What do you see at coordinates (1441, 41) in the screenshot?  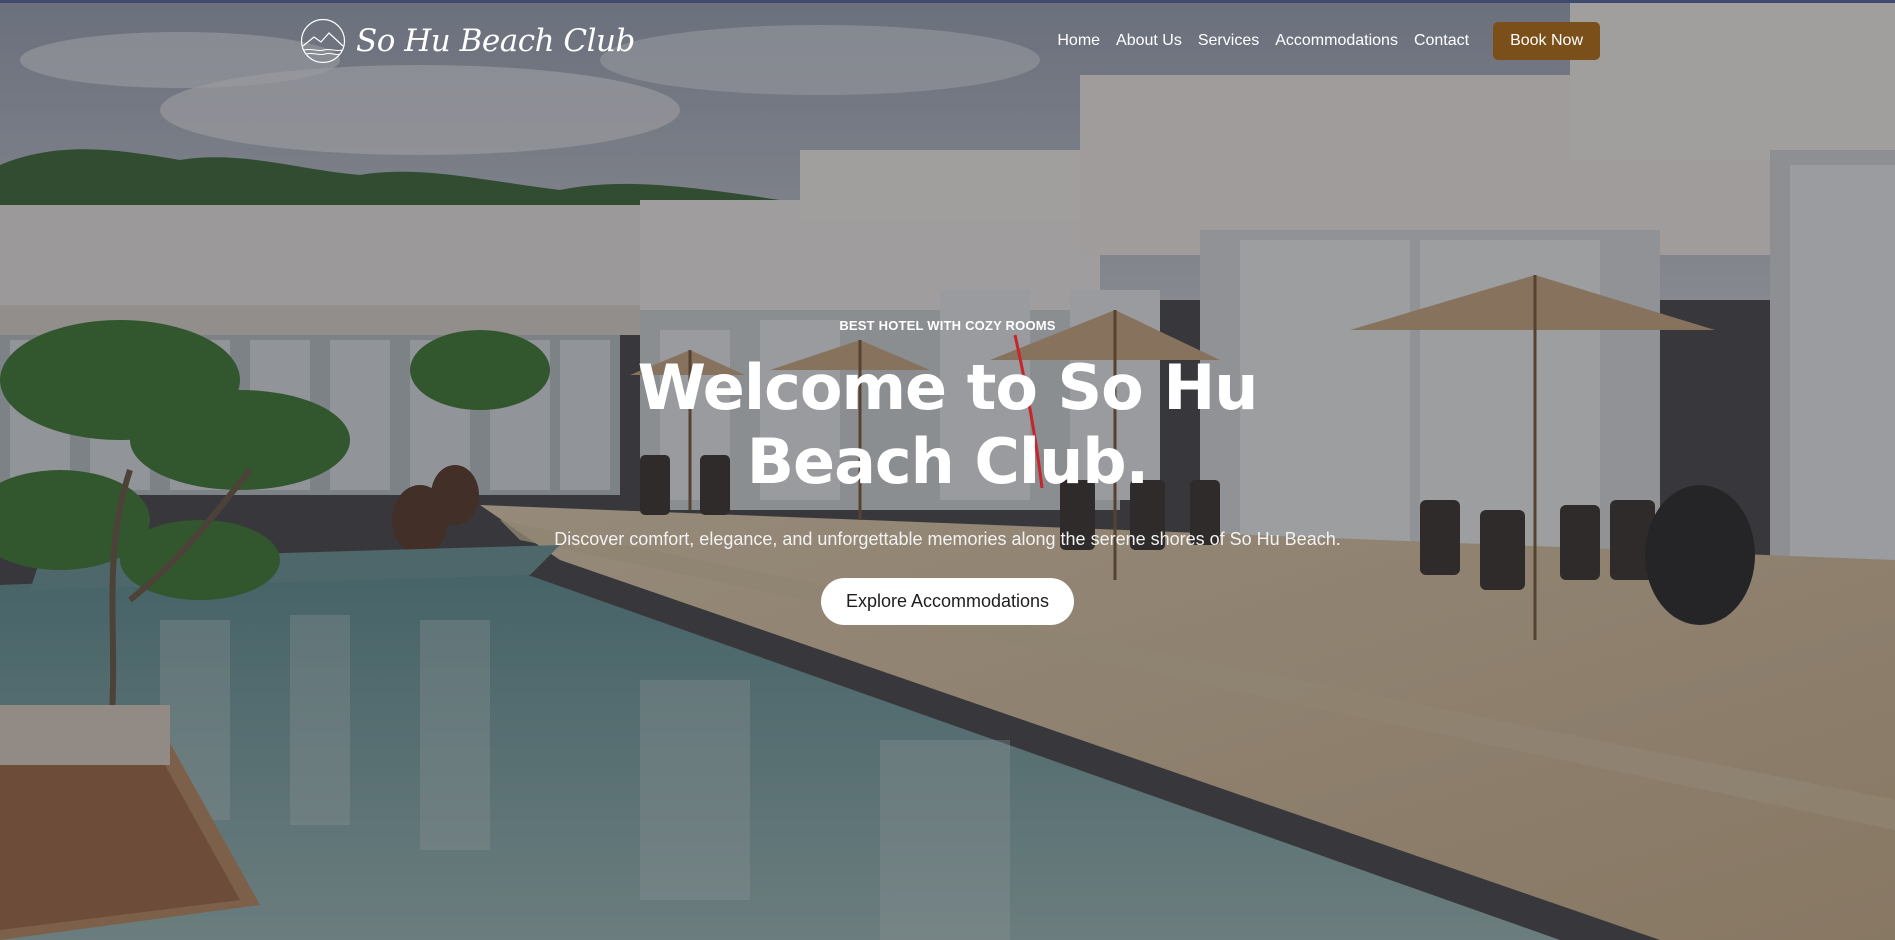 I see `nav-contact: Contact` at bounding box center [1441, 41].